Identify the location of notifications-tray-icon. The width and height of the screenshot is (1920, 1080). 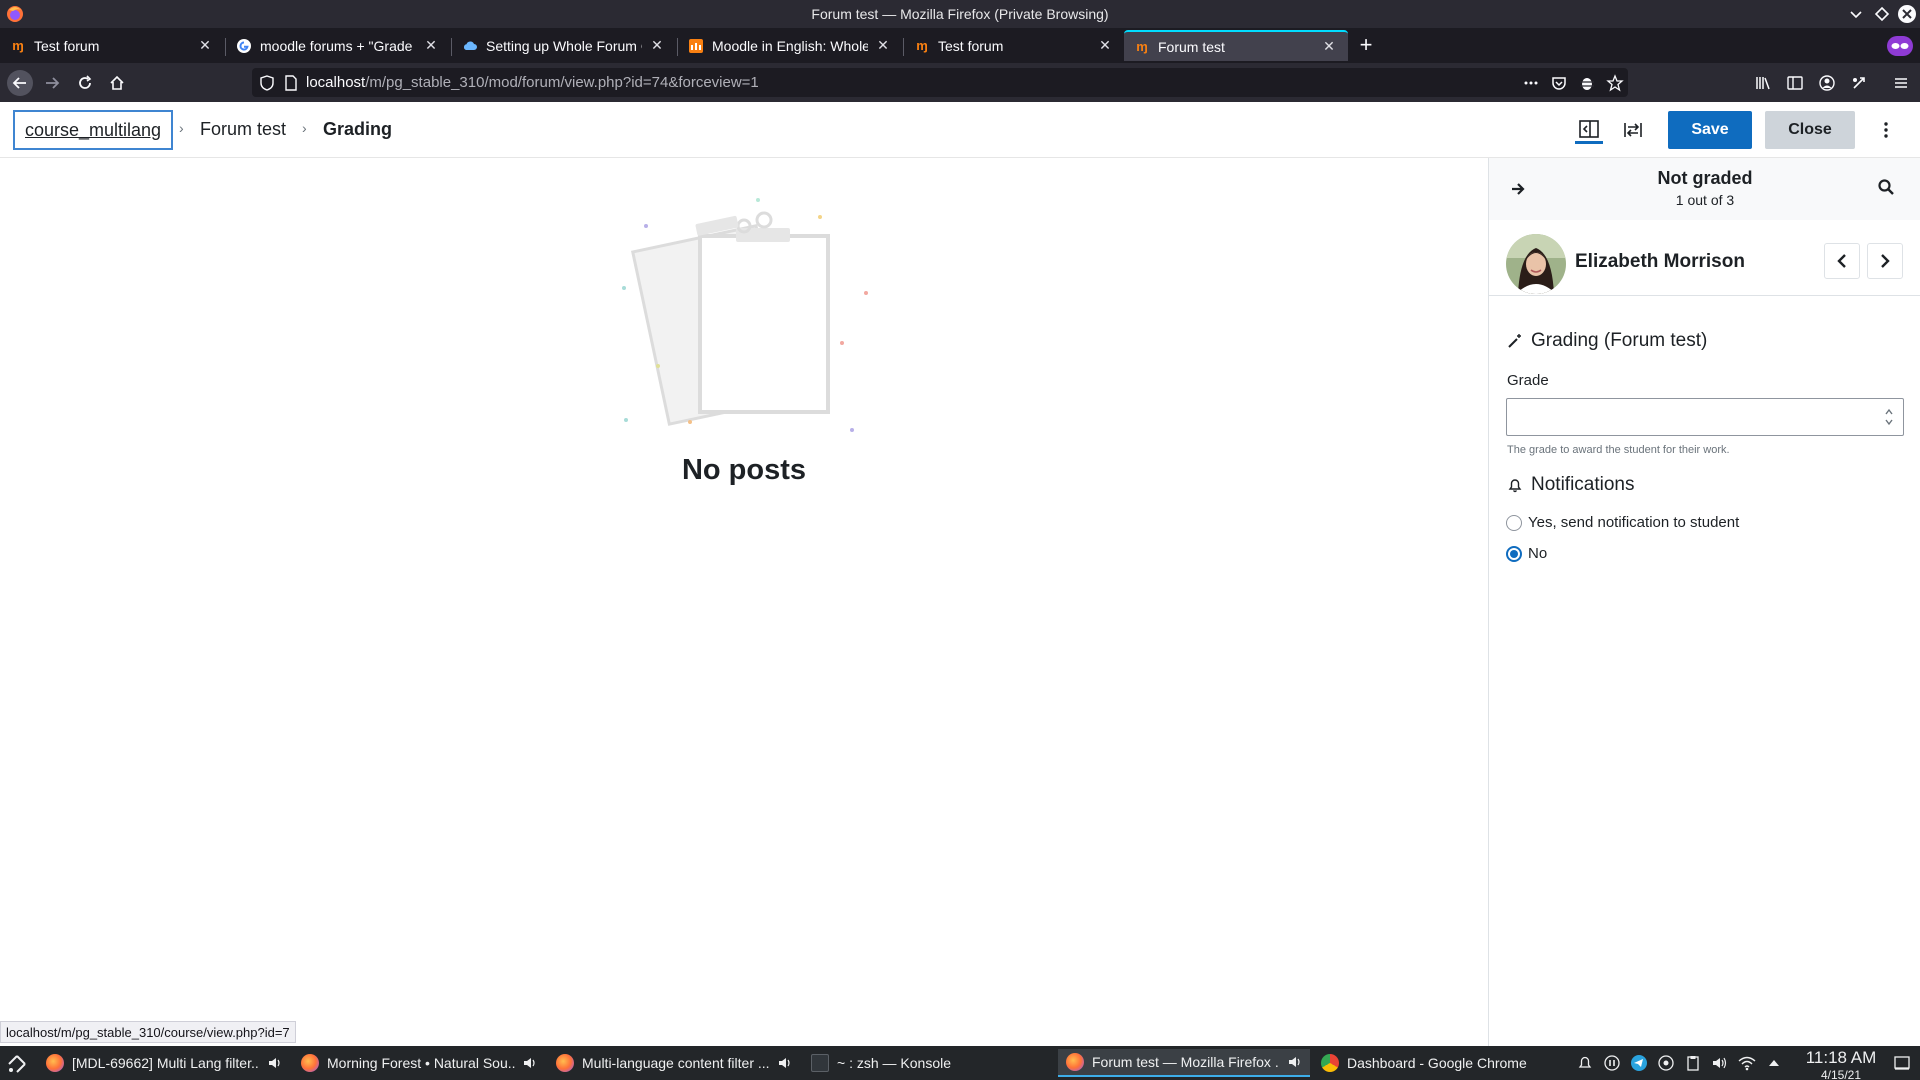
(1585, 1063).